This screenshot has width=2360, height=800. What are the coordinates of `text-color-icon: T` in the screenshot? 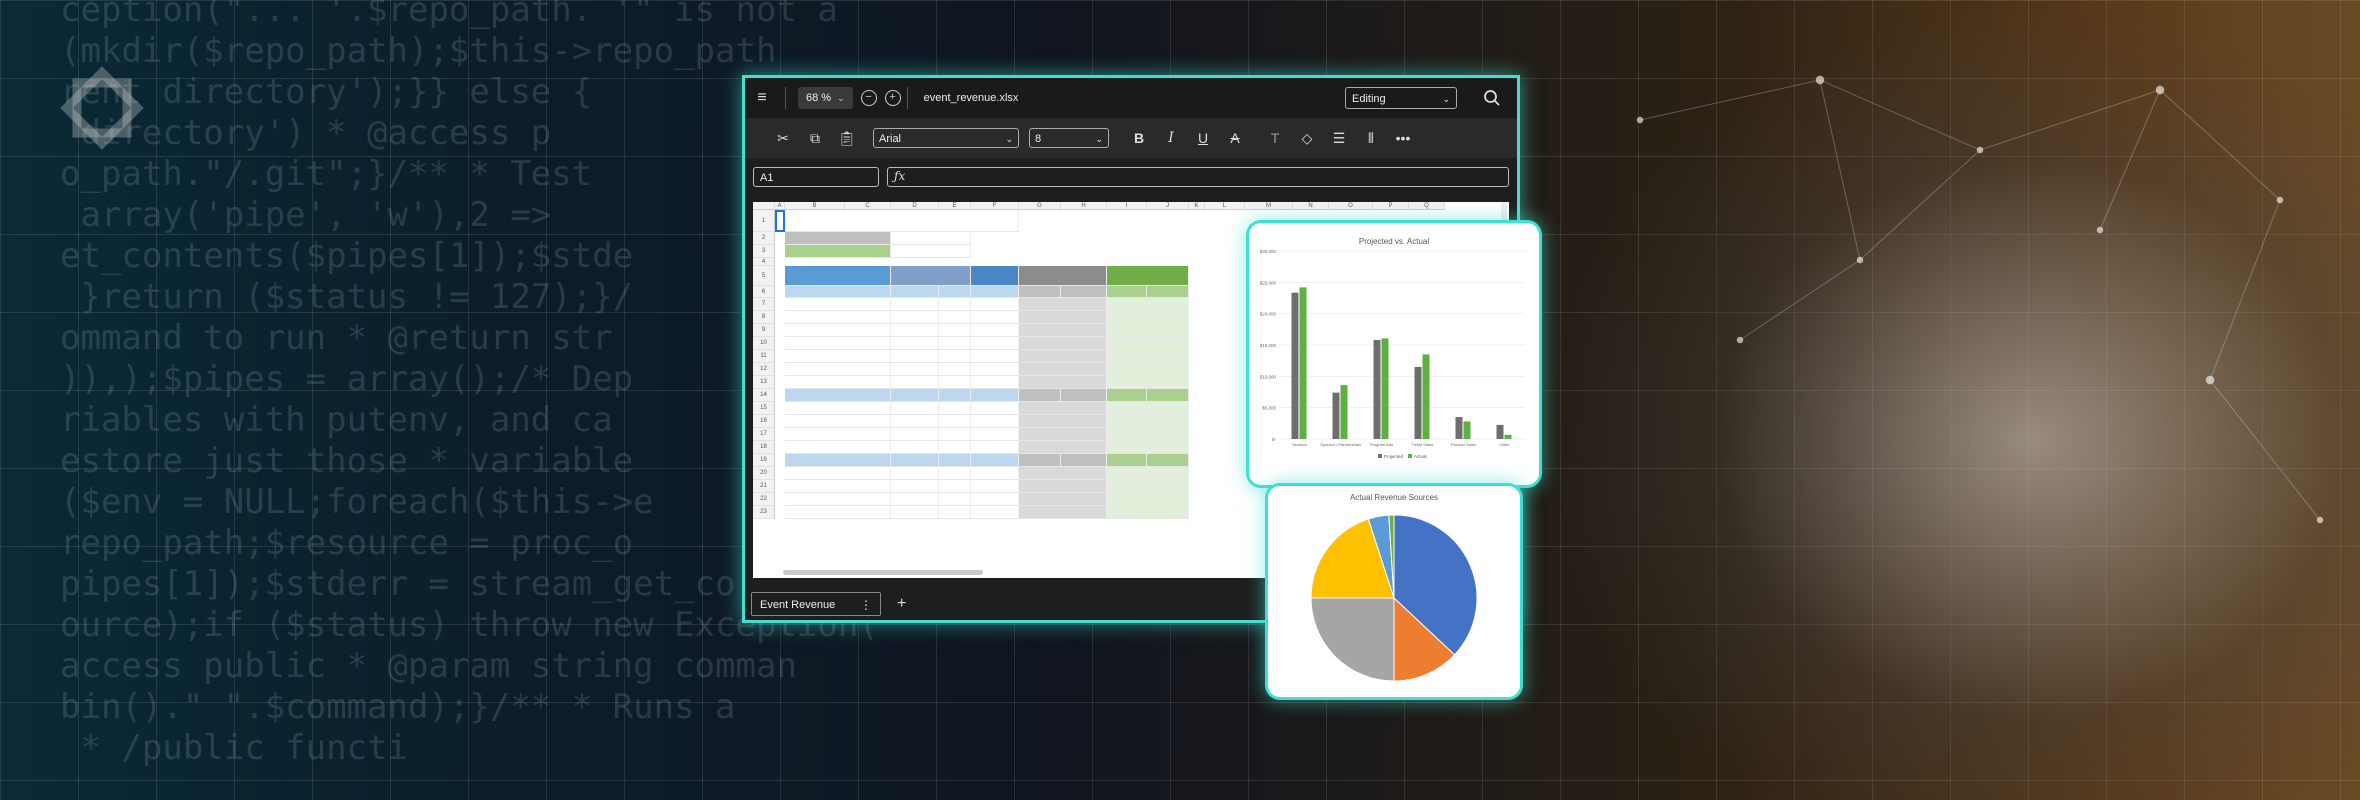 It's located at (1275, 138).